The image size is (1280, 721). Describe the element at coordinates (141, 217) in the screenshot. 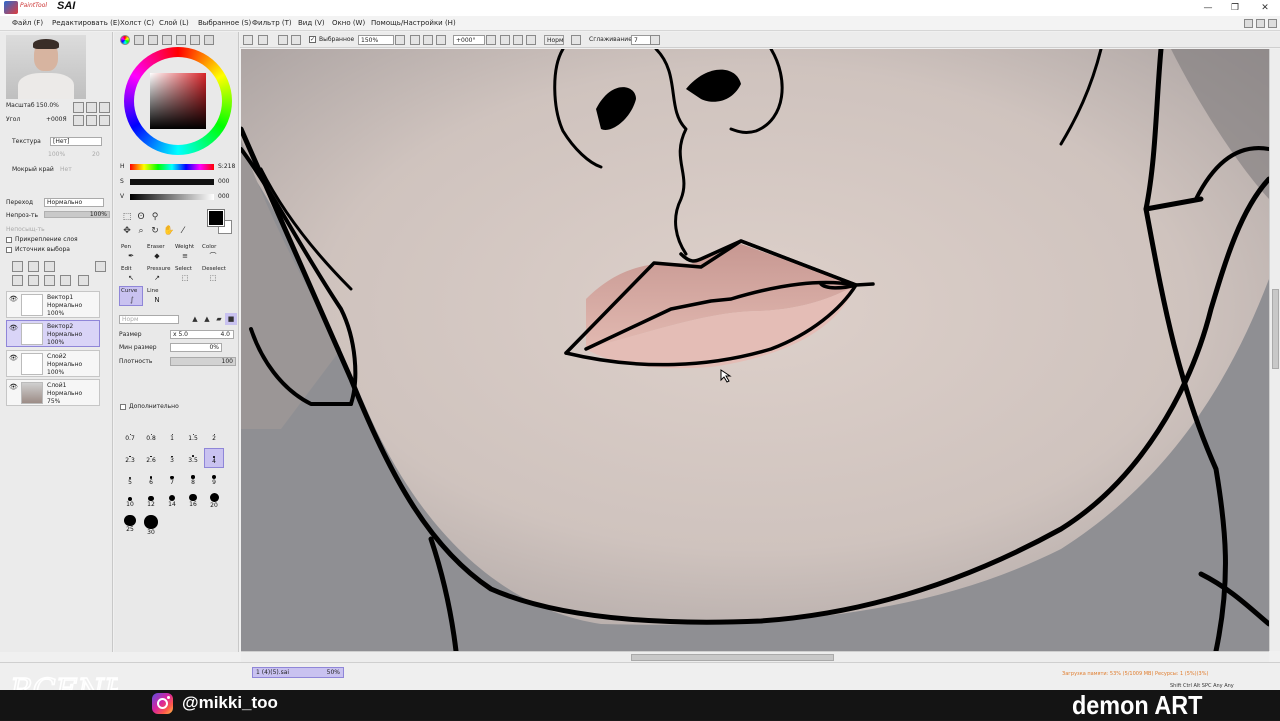

I see `lasso-tool-icon: ʘ` at that location.